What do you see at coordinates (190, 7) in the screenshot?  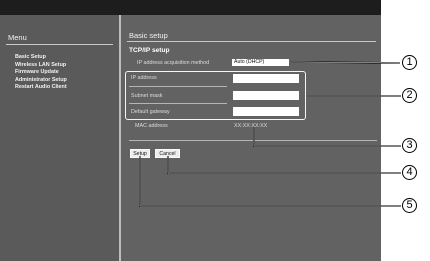 I see `top-bar` at bounding box center [190, 7].